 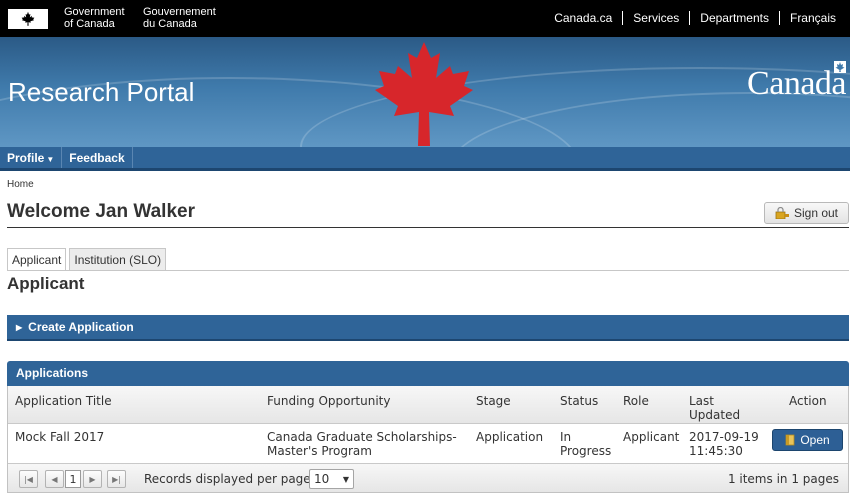 I want to click on first-page-icon: |◀, so click(x=28, y=479).